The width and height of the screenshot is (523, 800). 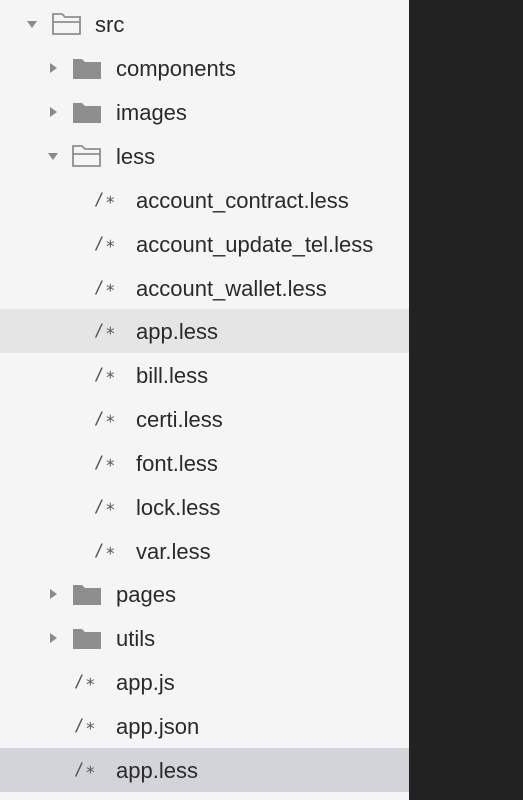 What do you see at coordinates (204, 726) in the screenshot?
I see `tree-file-app-json: /∗ app.json` at bounding box center [204, 726].